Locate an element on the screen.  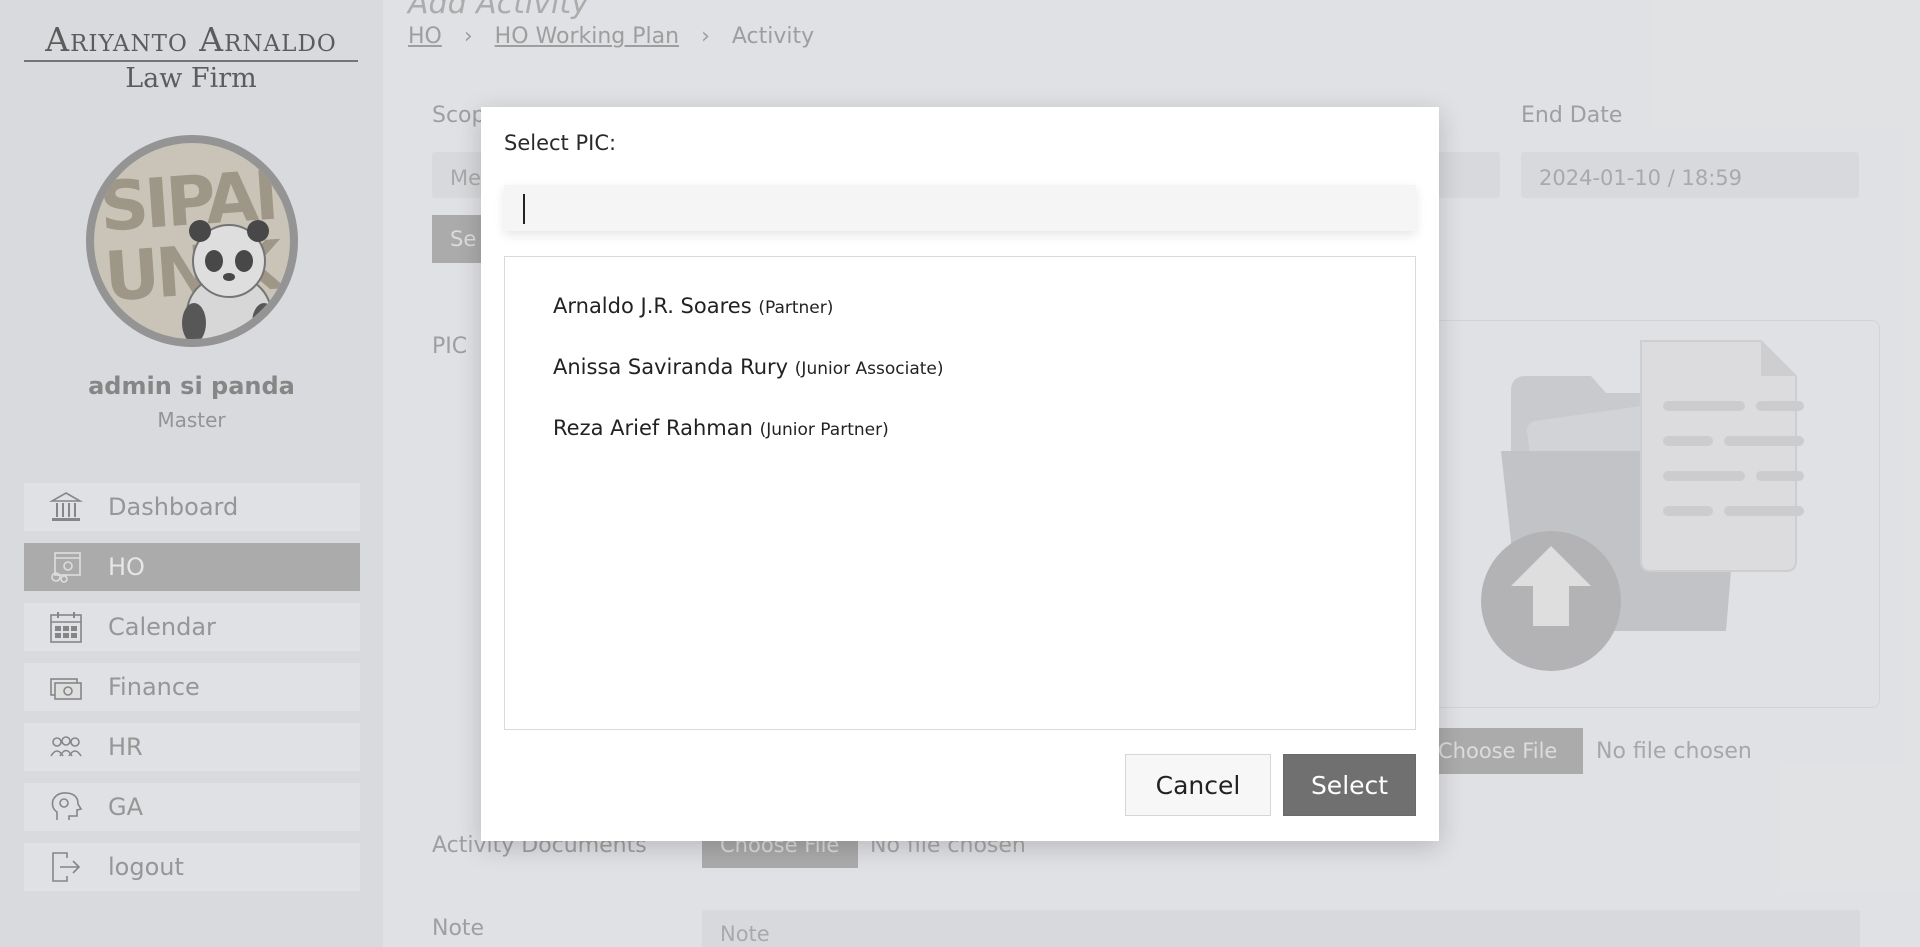
cancel-button: Cancel is located at coordinates (1198, 785).